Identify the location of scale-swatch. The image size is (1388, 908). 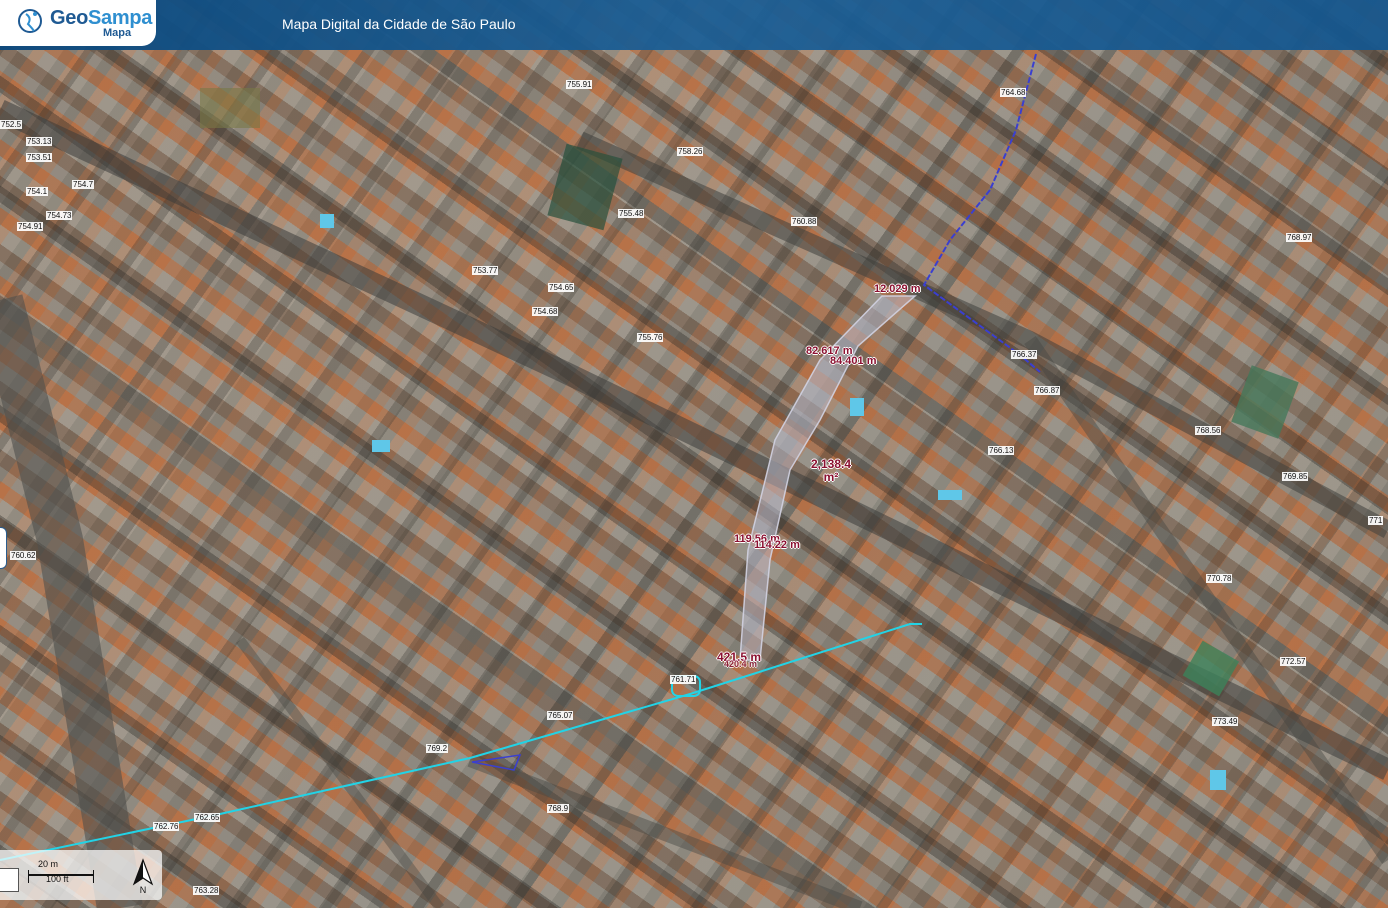
(9, 880).